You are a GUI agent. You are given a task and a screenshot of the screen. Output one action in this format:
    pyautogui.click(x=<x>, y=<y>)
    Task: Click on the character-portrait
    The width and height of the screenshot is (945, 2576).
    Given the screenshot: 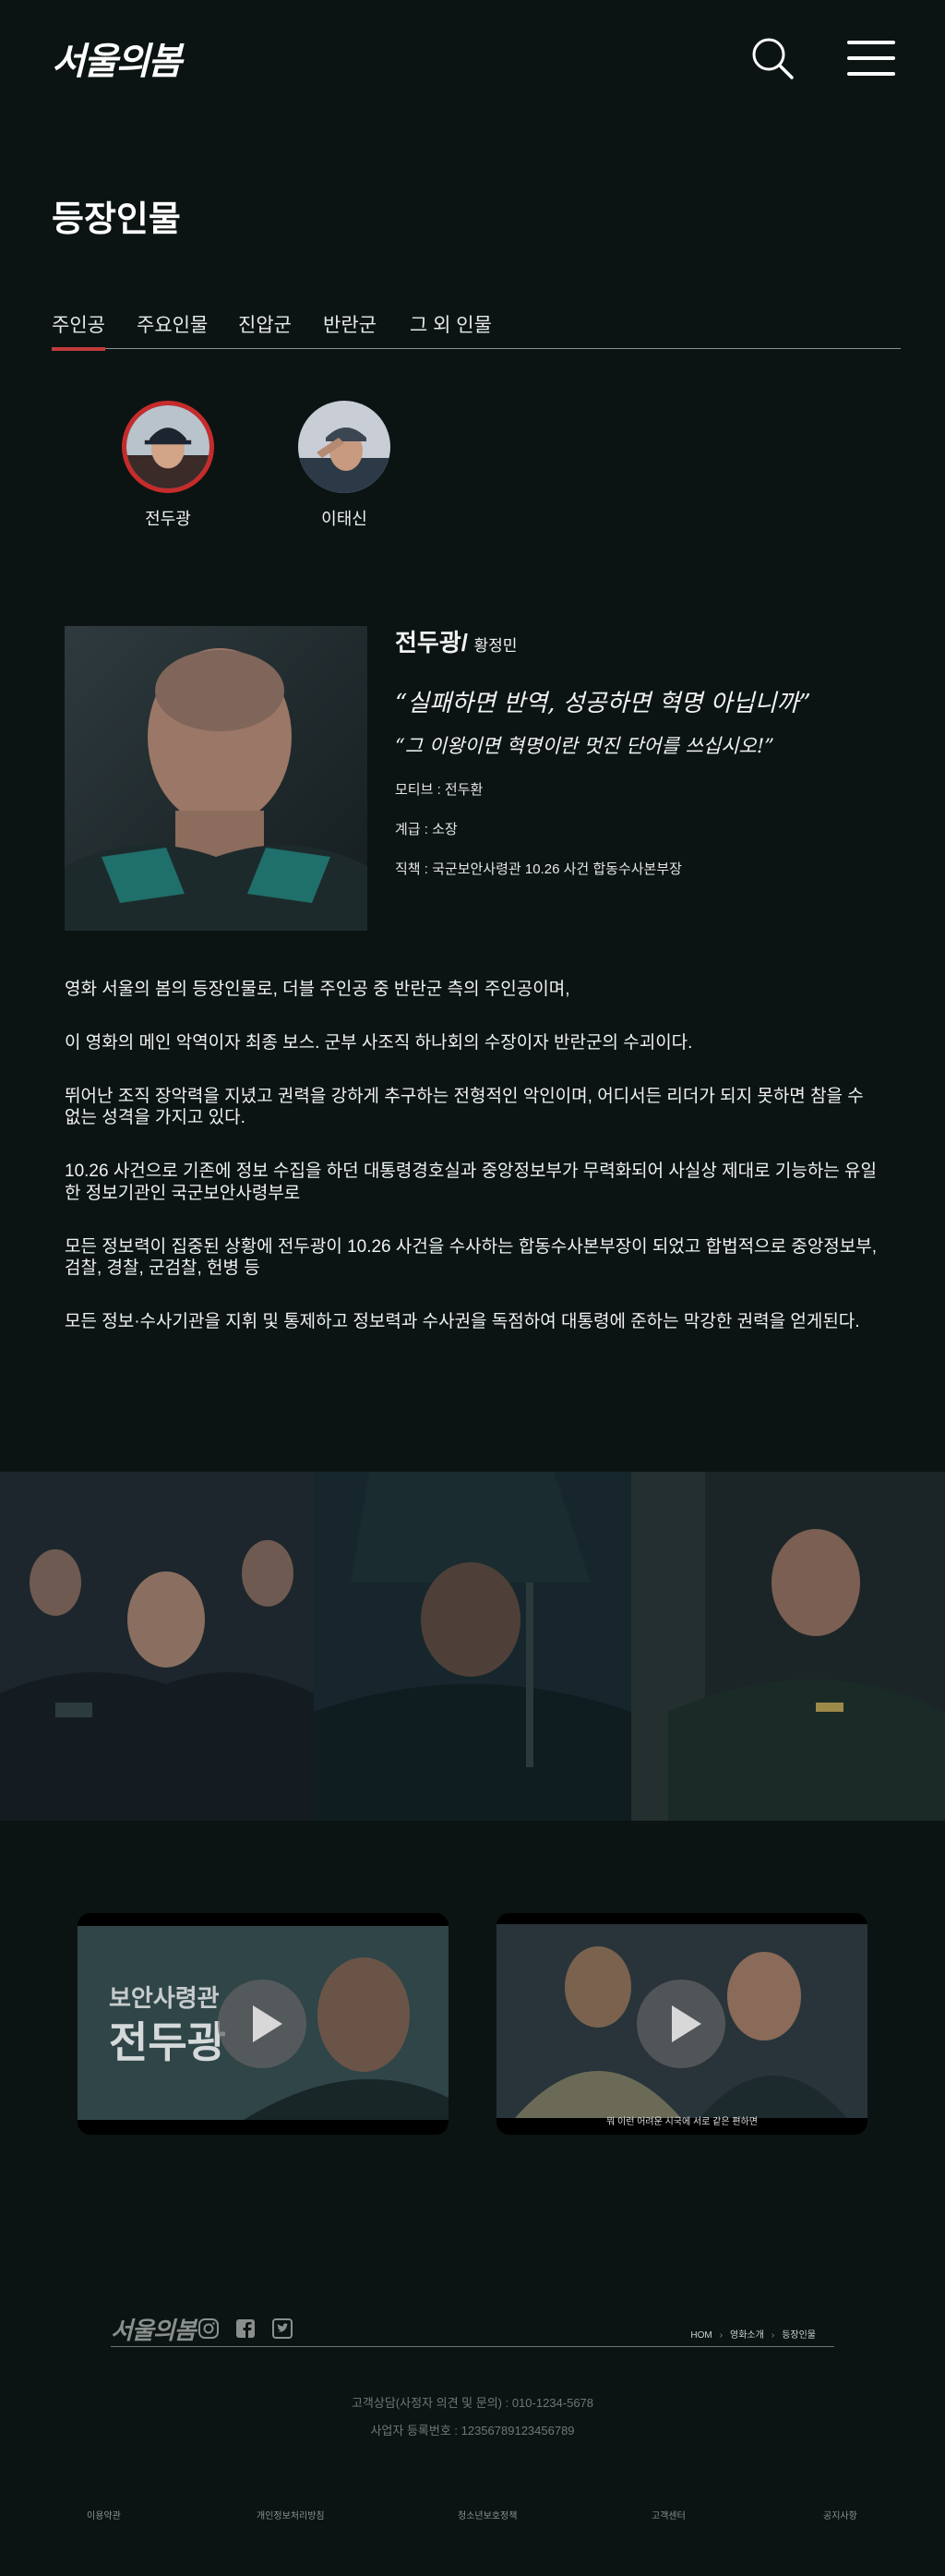 What is the action you would take?
    pyautogui.click(x=216, y=778)
    